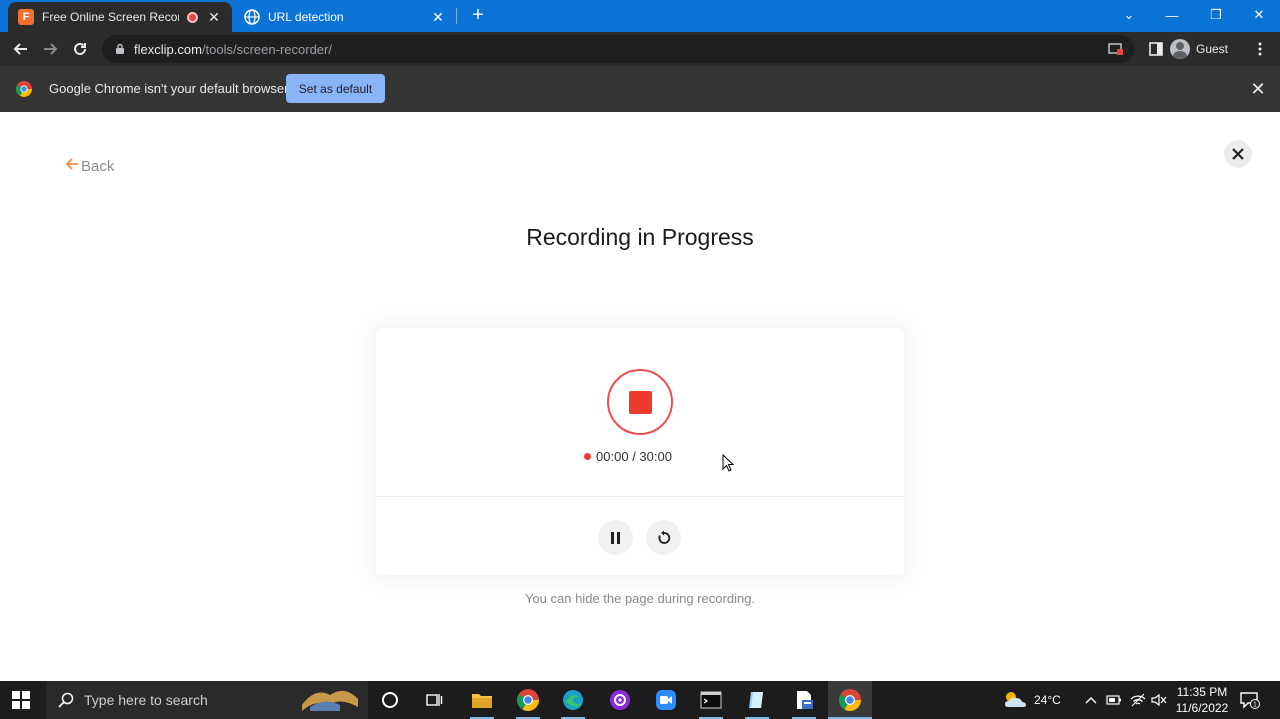 This screenshot has width=1280, height=719. I want to click on infobar-message: Google Chrome isn't your default browser, so click(169, 88).